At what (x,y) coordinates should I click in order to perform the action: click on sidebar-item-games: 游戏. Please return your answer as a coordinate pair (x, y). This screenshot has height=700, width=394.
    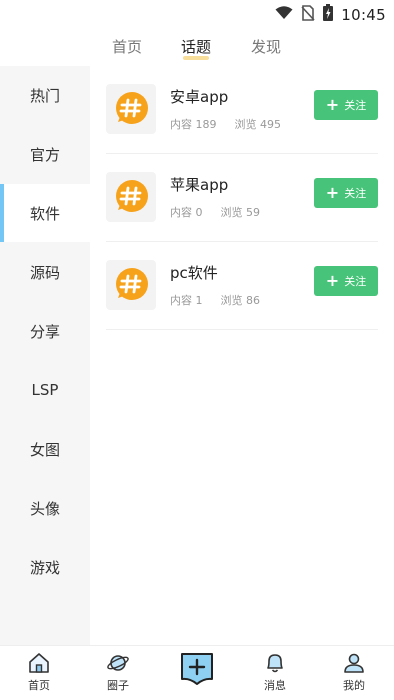
    Looking at the image, I should click on (45, 567).